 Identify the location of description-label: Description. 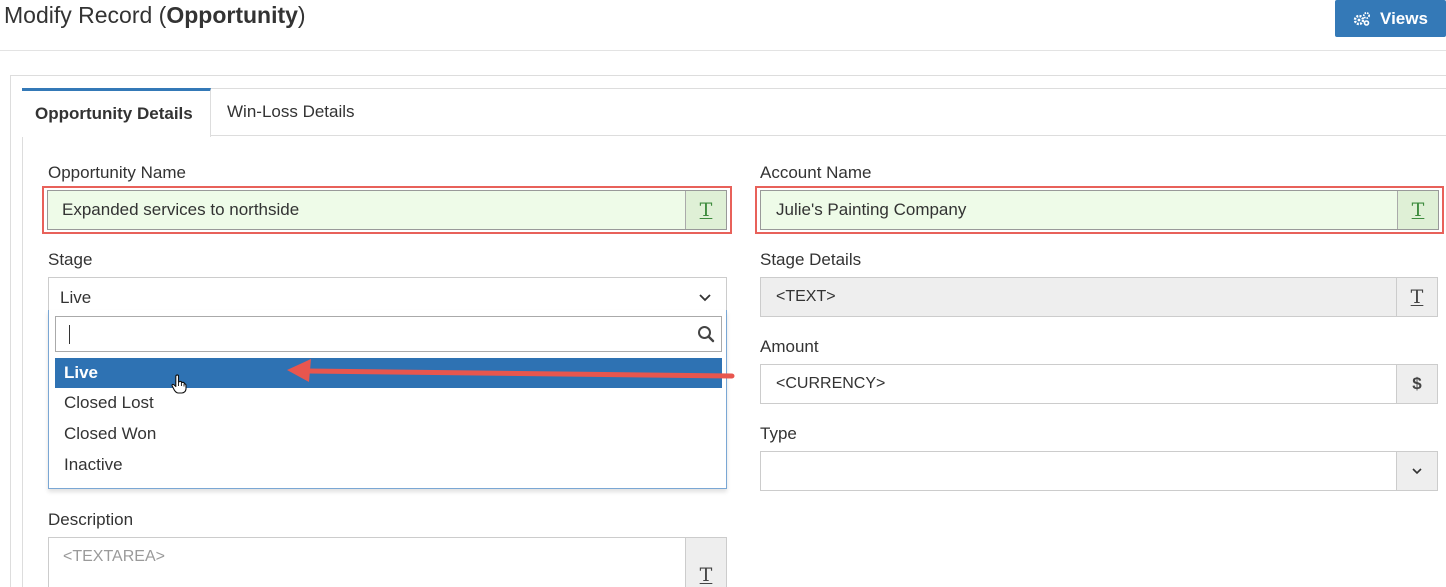
(91, 519).